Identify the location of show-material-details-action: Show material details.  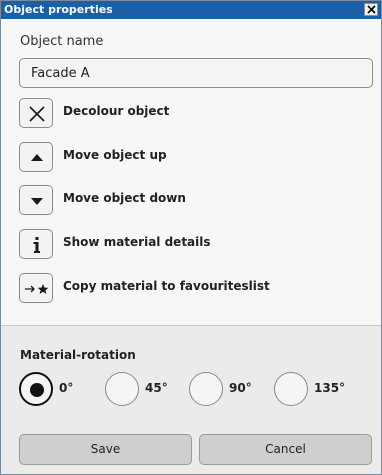
(199, 244).